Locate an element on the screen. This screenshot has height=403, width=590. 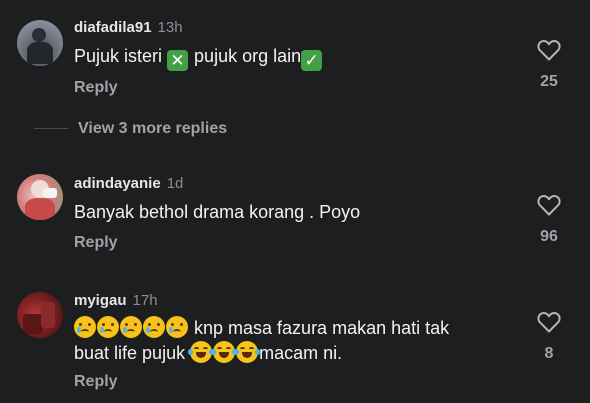
comment-text: Banyak bethol drama korang . Poyo is located at coordinates (217, 212).